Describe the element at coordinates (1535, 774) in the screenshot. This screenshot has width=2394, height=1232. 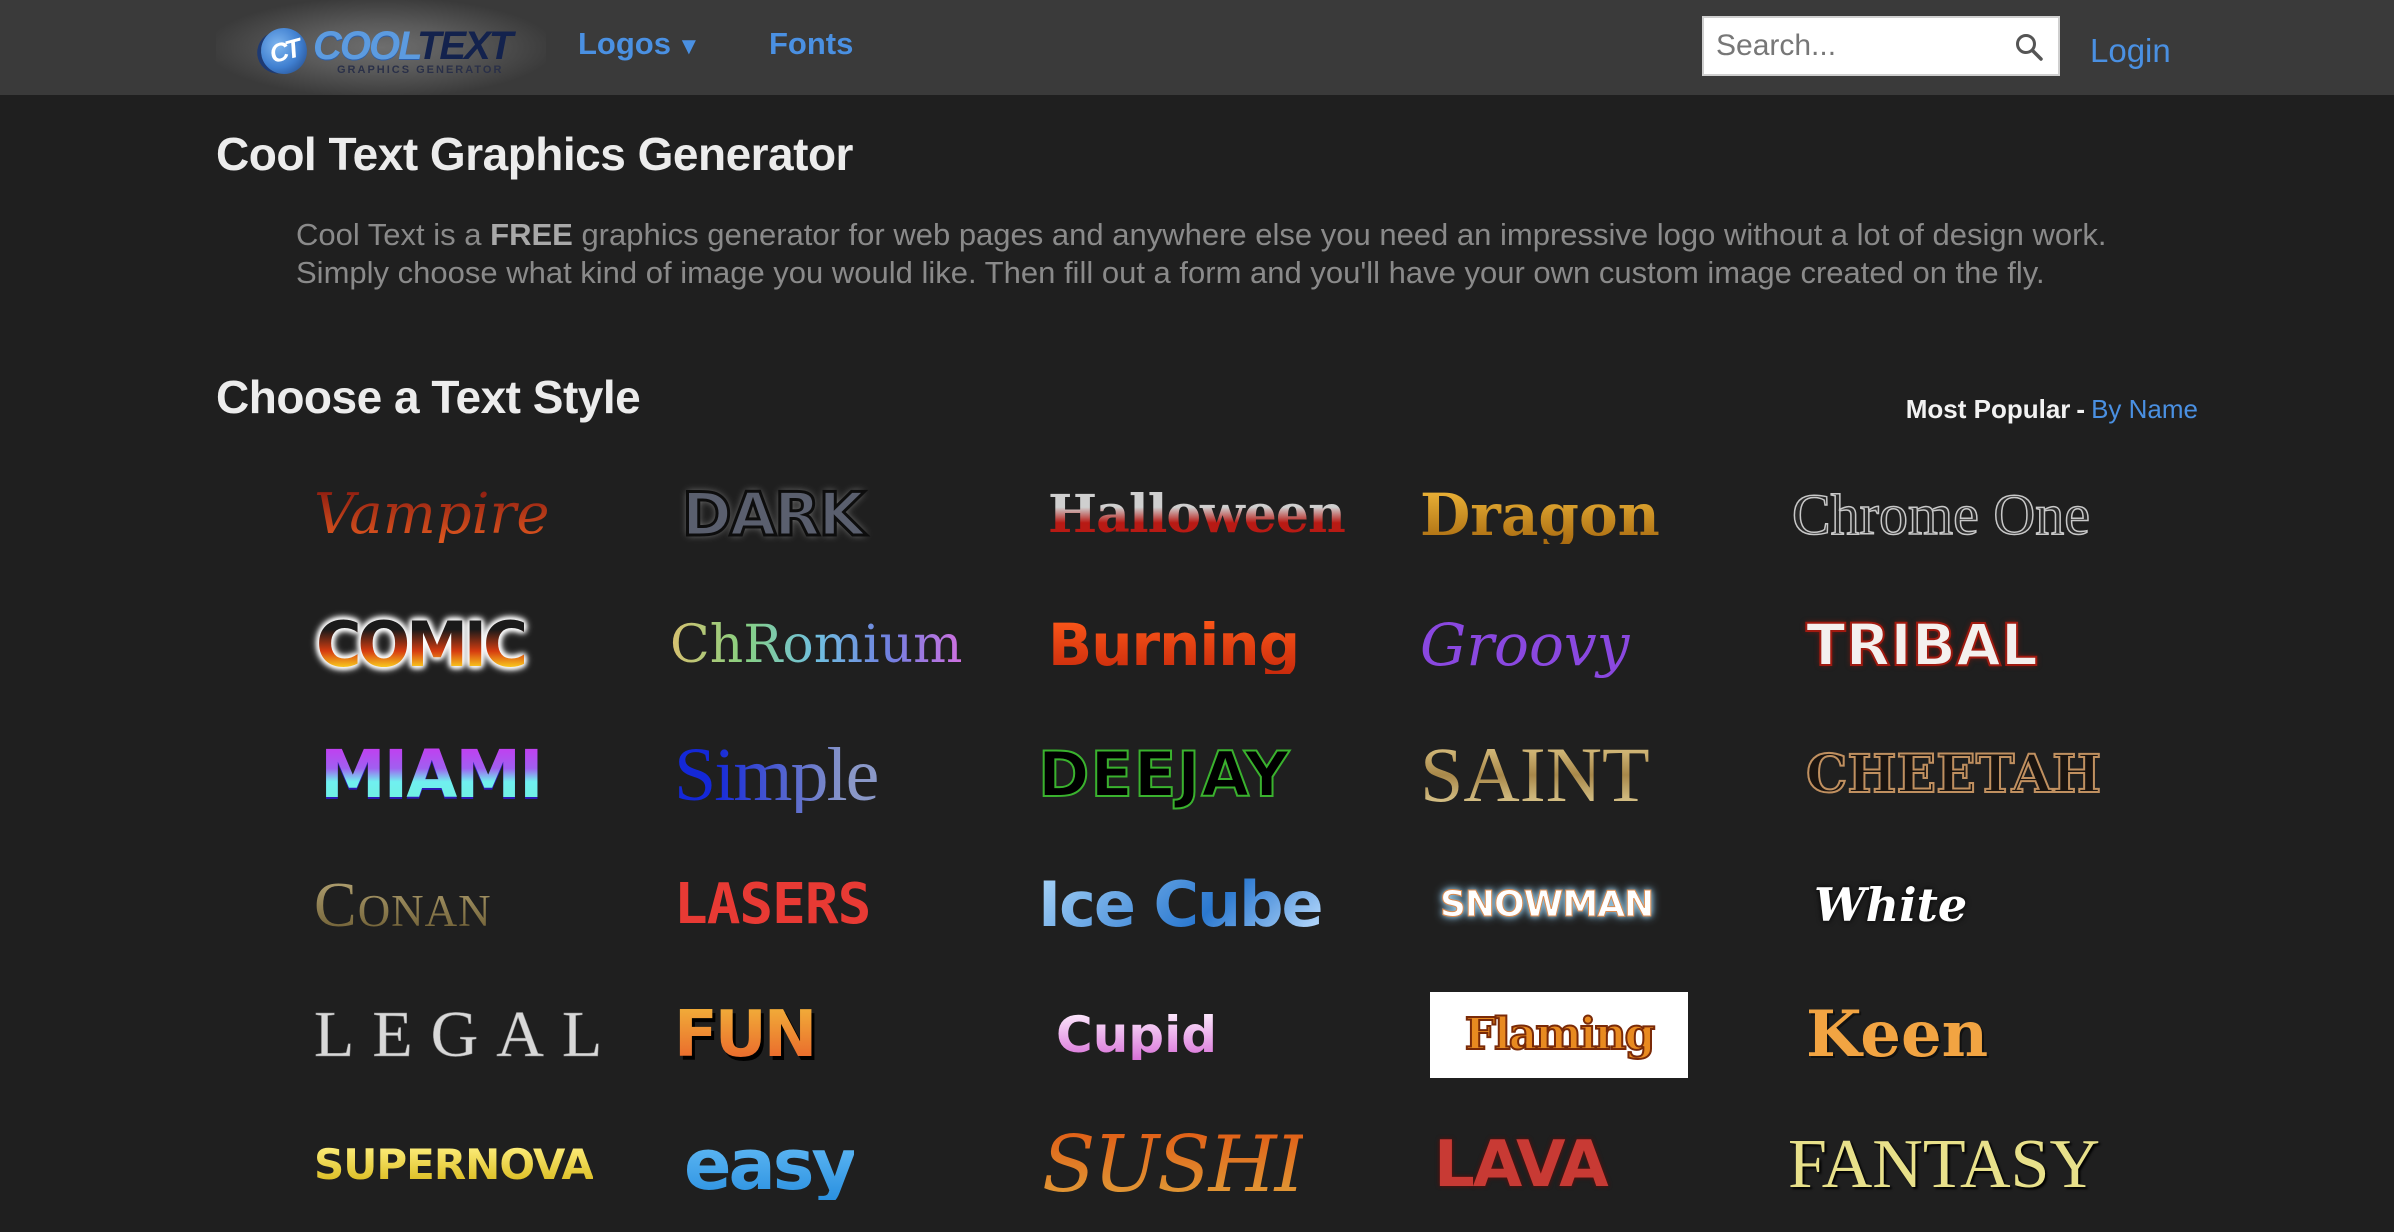
I see `style-saint-preview: SAINT` at that location.